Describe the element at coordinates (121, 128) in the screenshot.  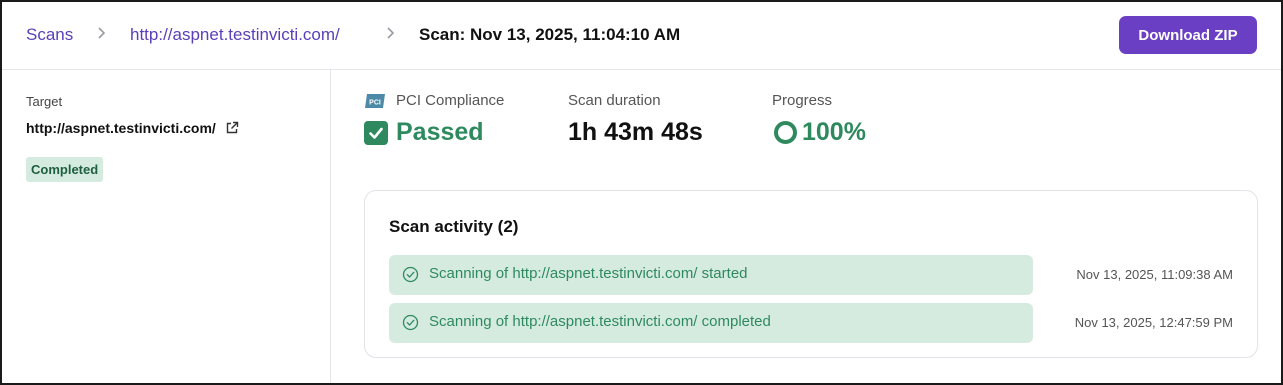
I see `target-url: http://aspnet.testinvicti.com/` at that location.